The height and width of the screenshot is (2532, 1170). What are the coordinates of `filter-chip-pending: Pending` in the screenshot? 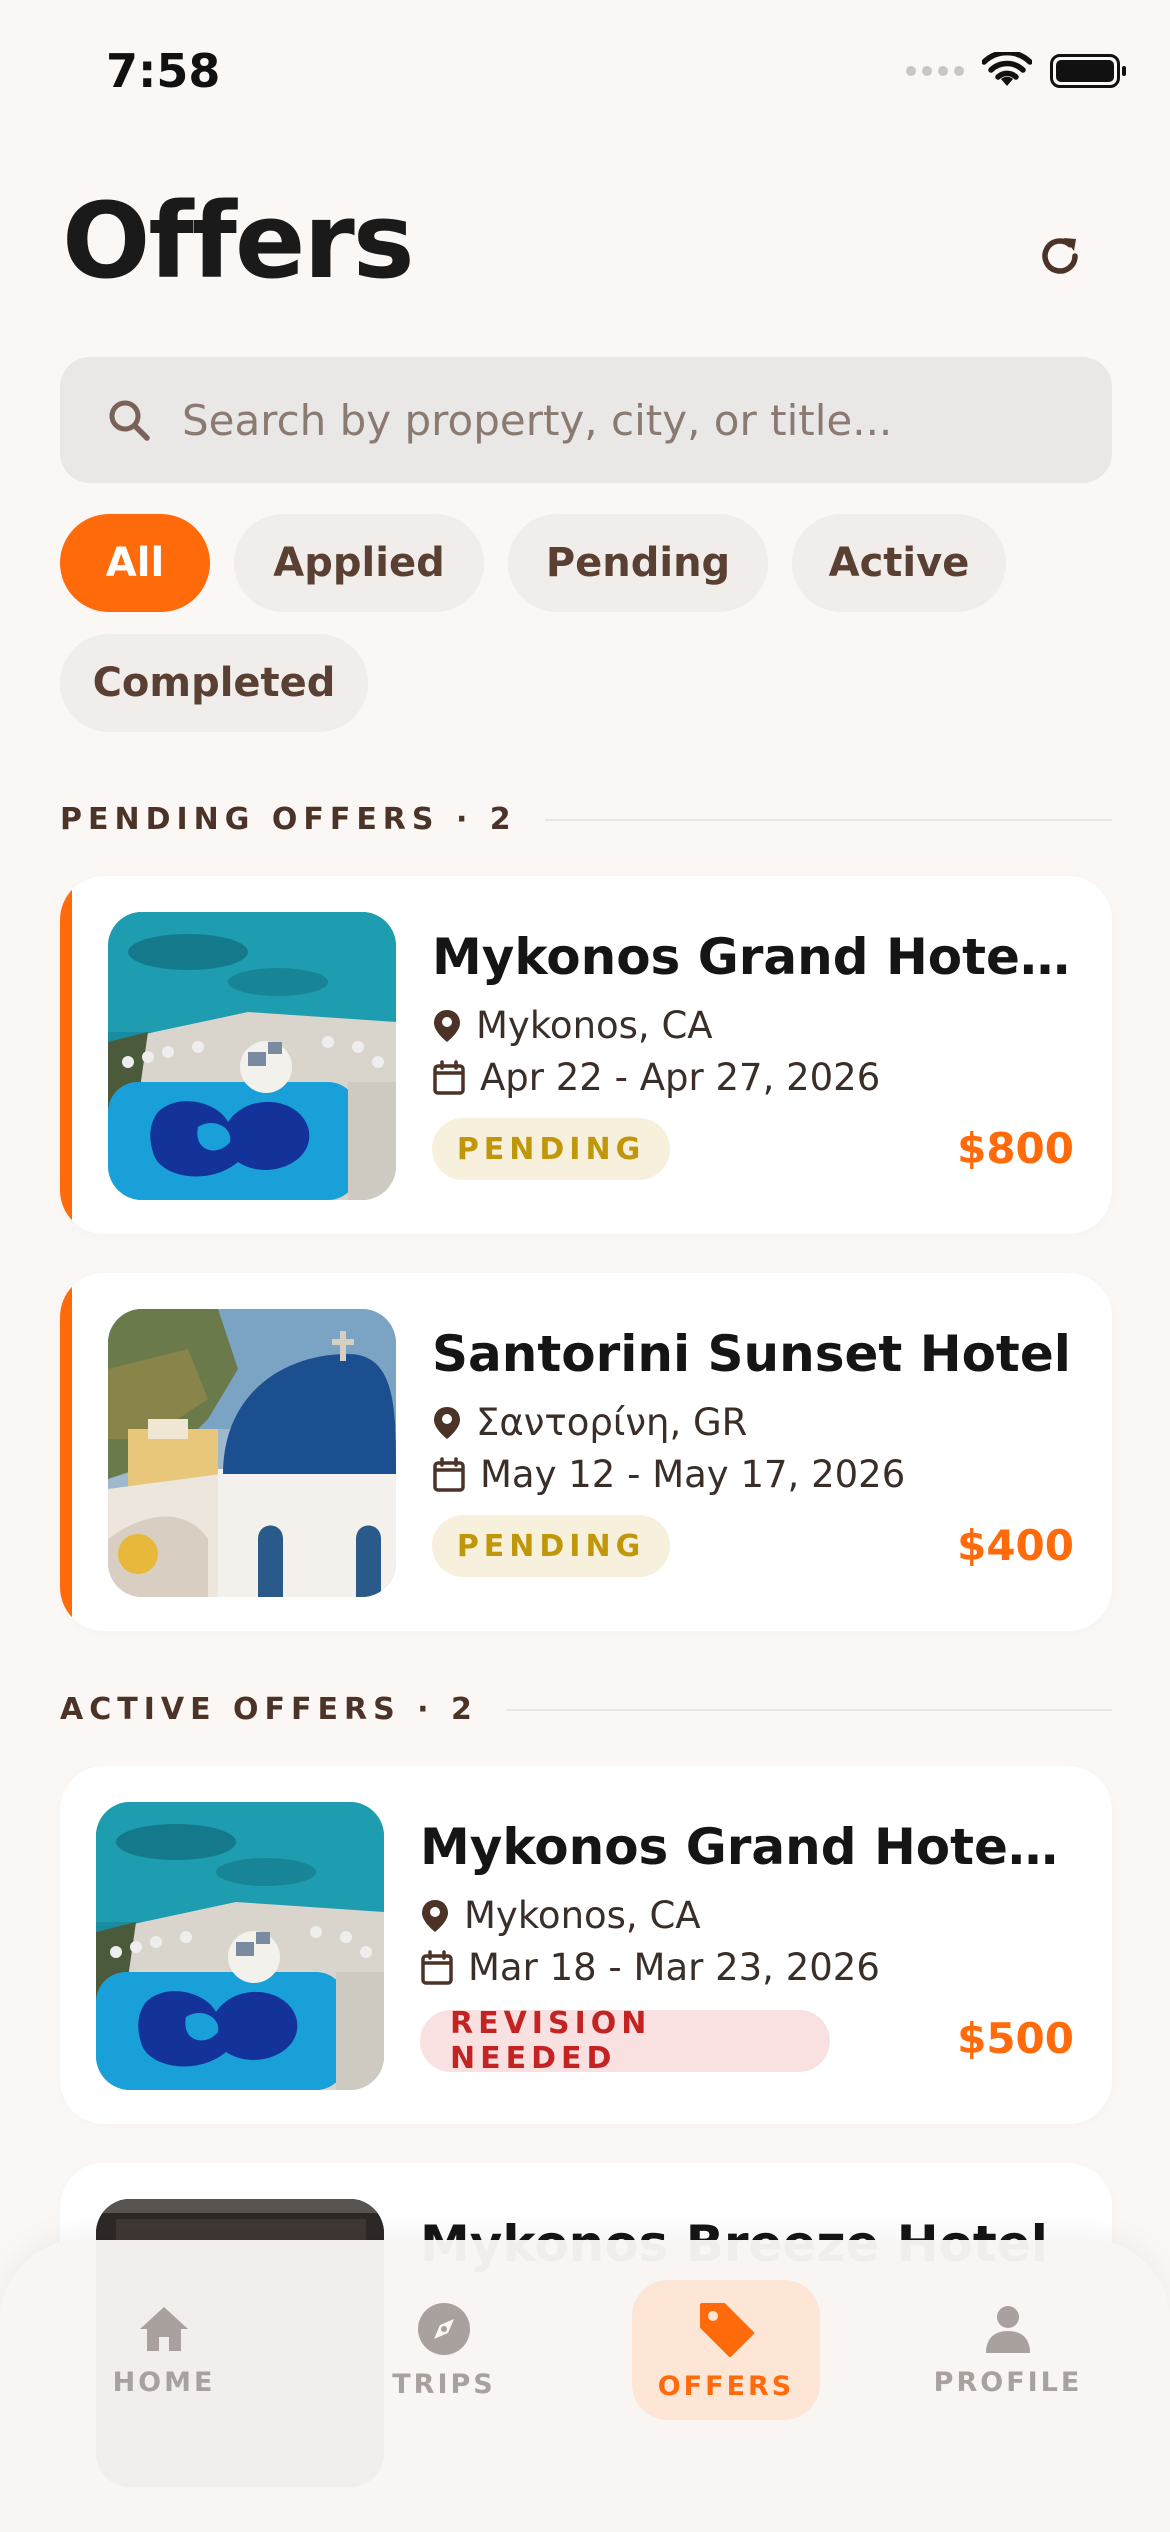 It's located at (638, 563).